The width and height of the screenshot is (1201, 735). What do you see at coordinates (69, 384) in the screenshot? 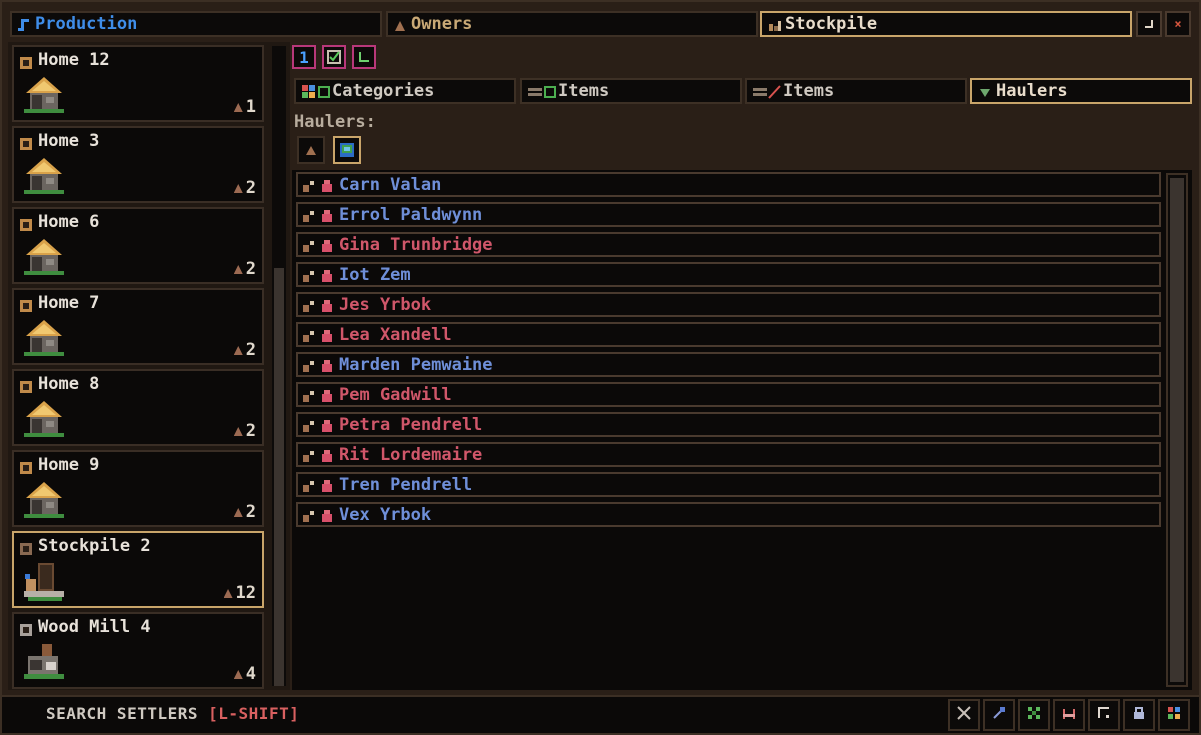
I see `building-name: Home 8` at bounding box center [69, 384].